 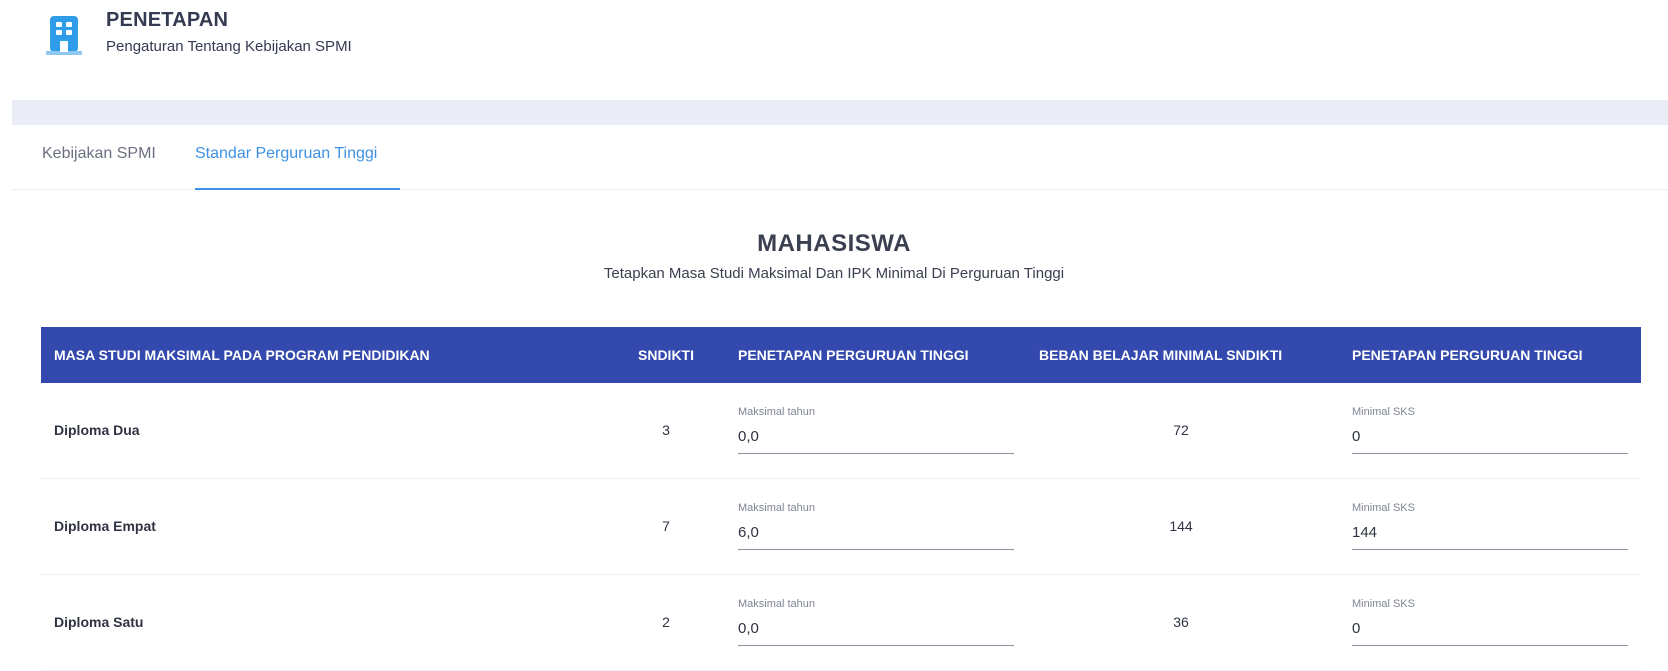 What do you see at coordinates (1181, 526) in the screenshot?
I see `beban-value: 144` at bounding box center [1181, 526].